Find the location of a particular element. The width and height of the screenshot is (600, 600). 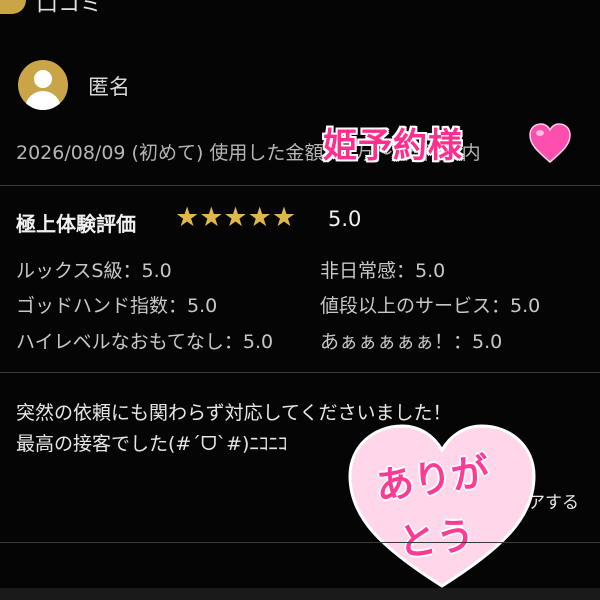

rating-stars: ★★★★★ is located at coordinates (236, 217).